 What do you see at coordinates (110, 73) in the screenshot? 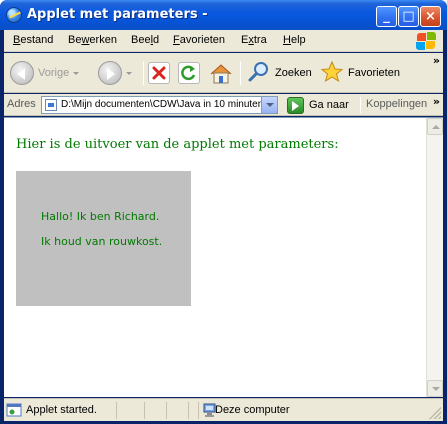
I see `forward-arrow-icon` at bounding box center [110, 73].